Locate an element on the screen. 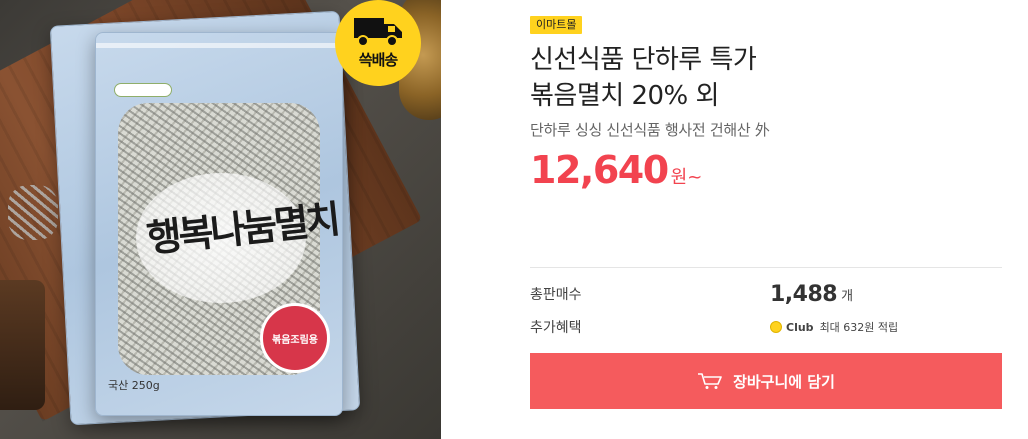 The height and width of the screenshot is (439, 1028). sales-count-row: 총판매수 1,488 개 is located at coordinates (766, 294).